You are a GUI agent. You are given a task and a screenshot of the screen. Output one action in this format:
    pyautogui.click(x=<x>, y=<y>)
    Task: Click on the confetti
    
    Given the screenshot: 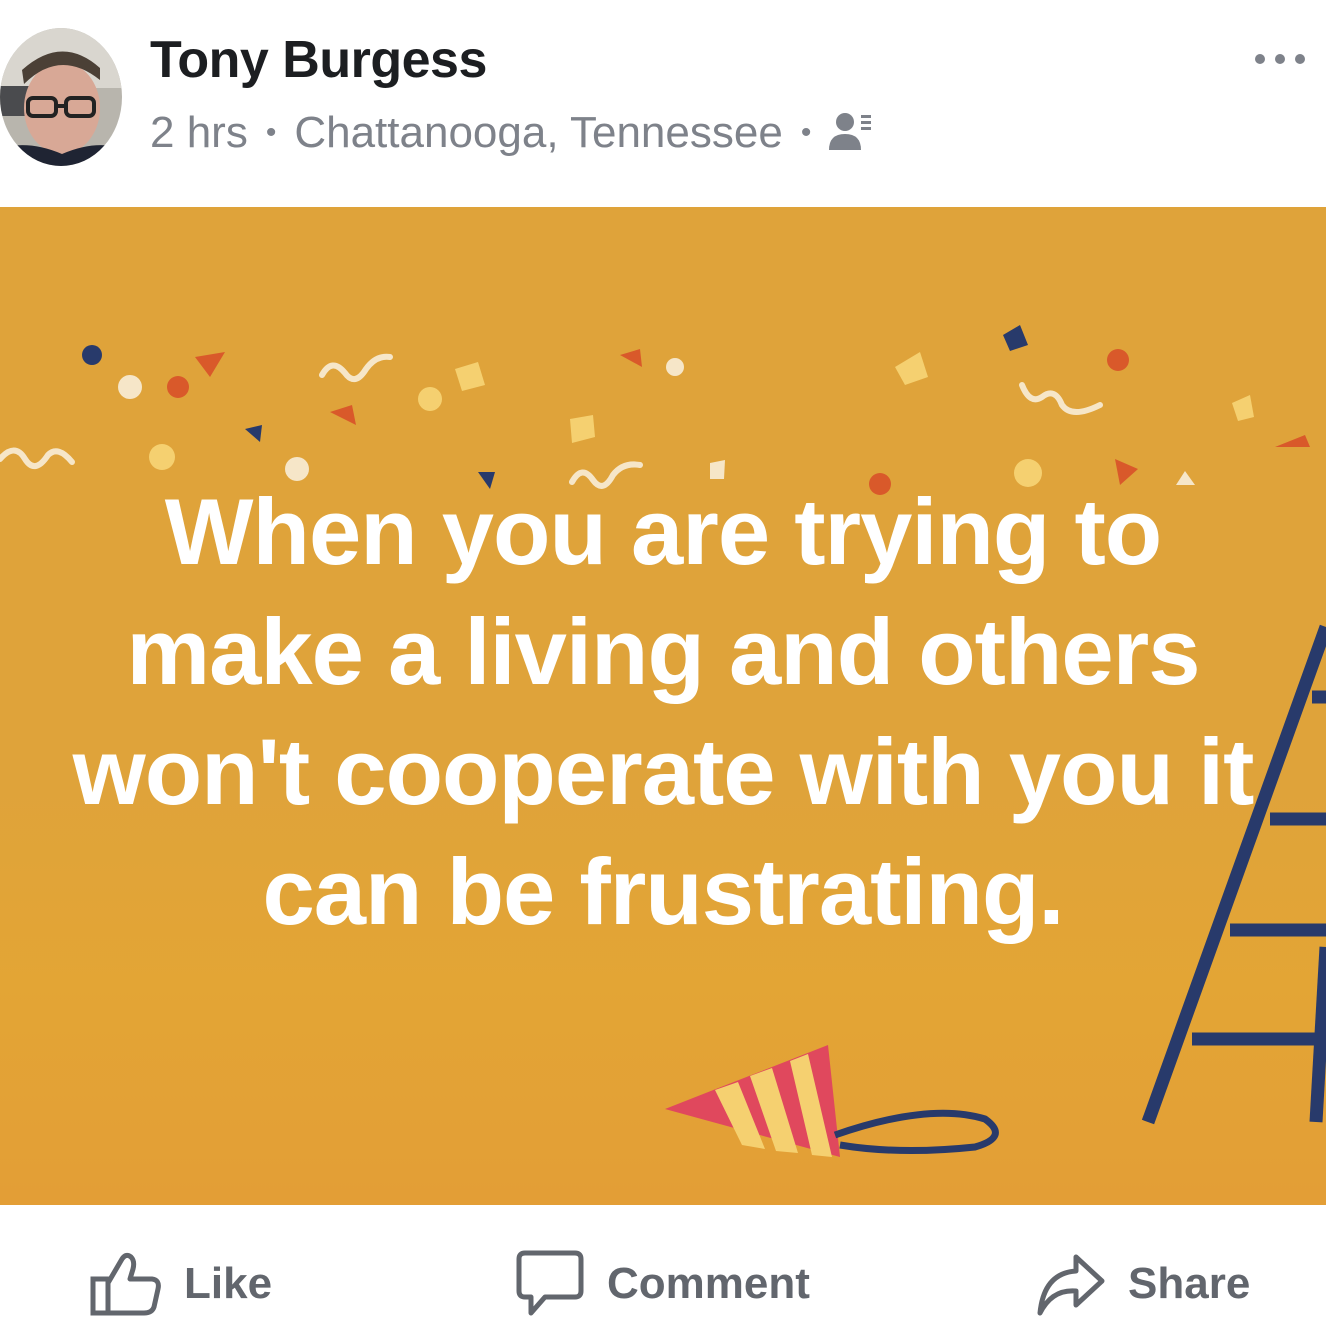 What is the action you would take?
    pyautogui.click(x=655, y=410)
    